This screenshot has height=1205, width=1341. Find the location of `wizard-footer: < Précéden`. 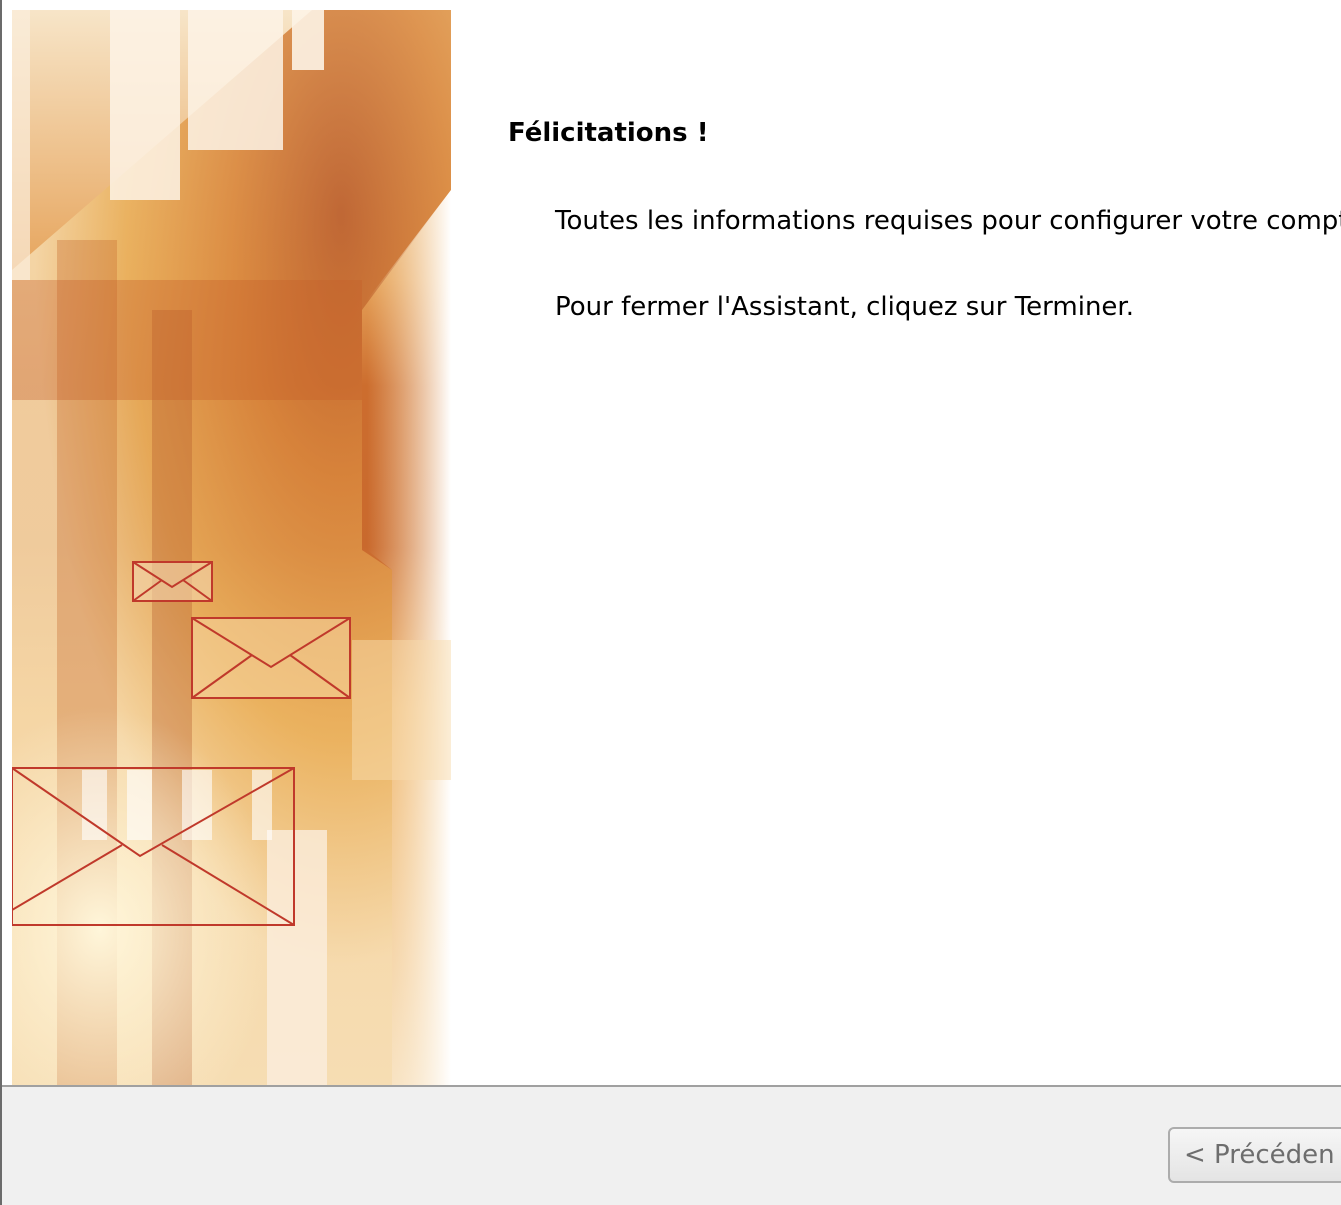

wizard-footer: < Précéden is located at coordinates (671, 1145).